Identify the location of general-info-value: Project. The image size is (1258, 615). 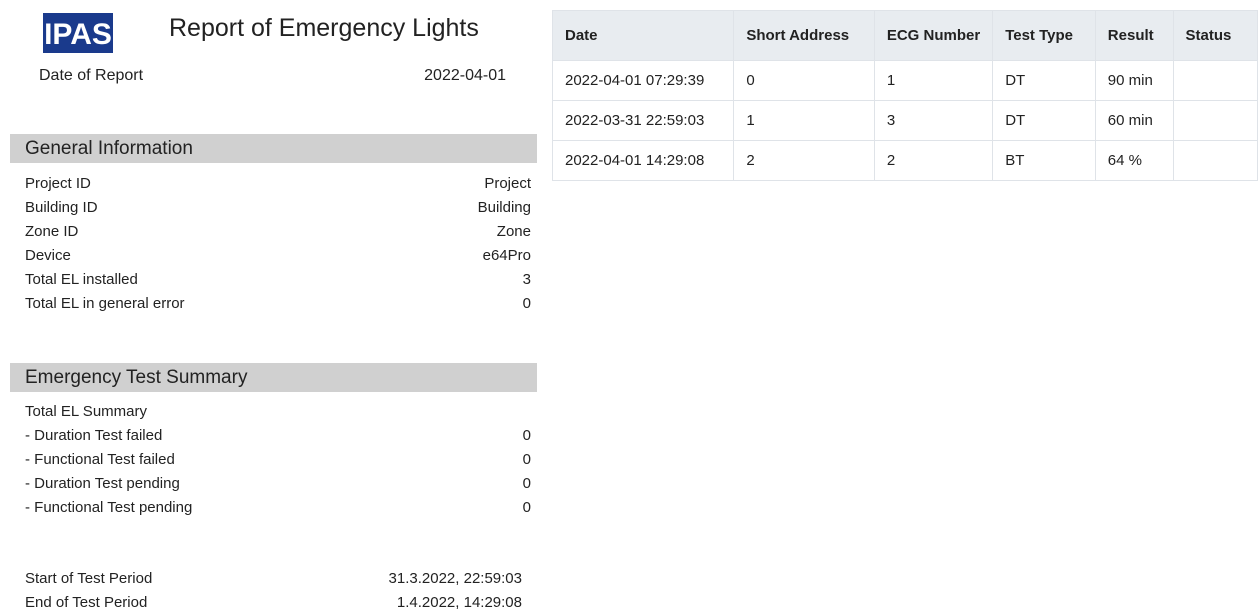
(507, 183).